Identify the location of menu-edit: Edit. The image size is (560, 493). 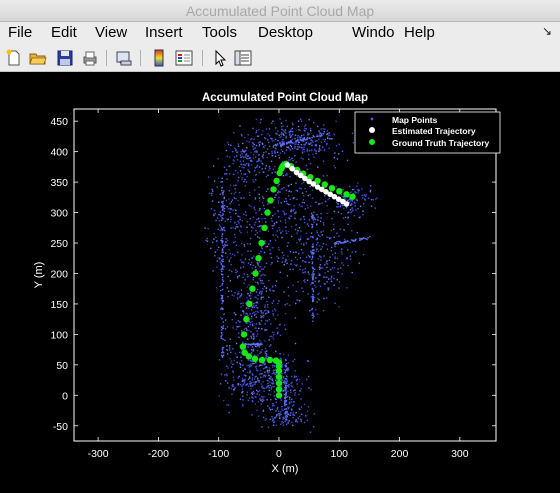
(64, 33).